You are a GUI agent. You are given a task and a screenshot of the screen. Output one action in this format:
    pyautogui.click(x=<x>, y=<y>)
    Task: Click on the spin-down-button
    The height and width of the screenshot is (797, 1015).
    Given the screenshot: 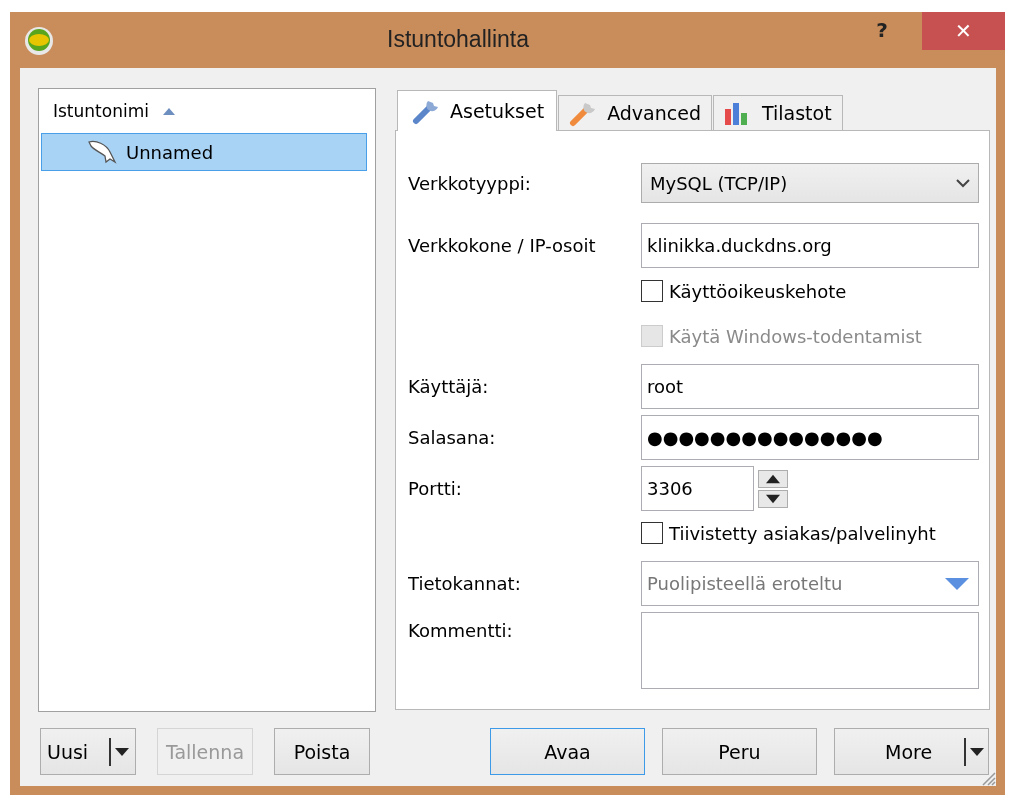 What is the action you would take?
    pyautogui.click(x=773, y=498)
    